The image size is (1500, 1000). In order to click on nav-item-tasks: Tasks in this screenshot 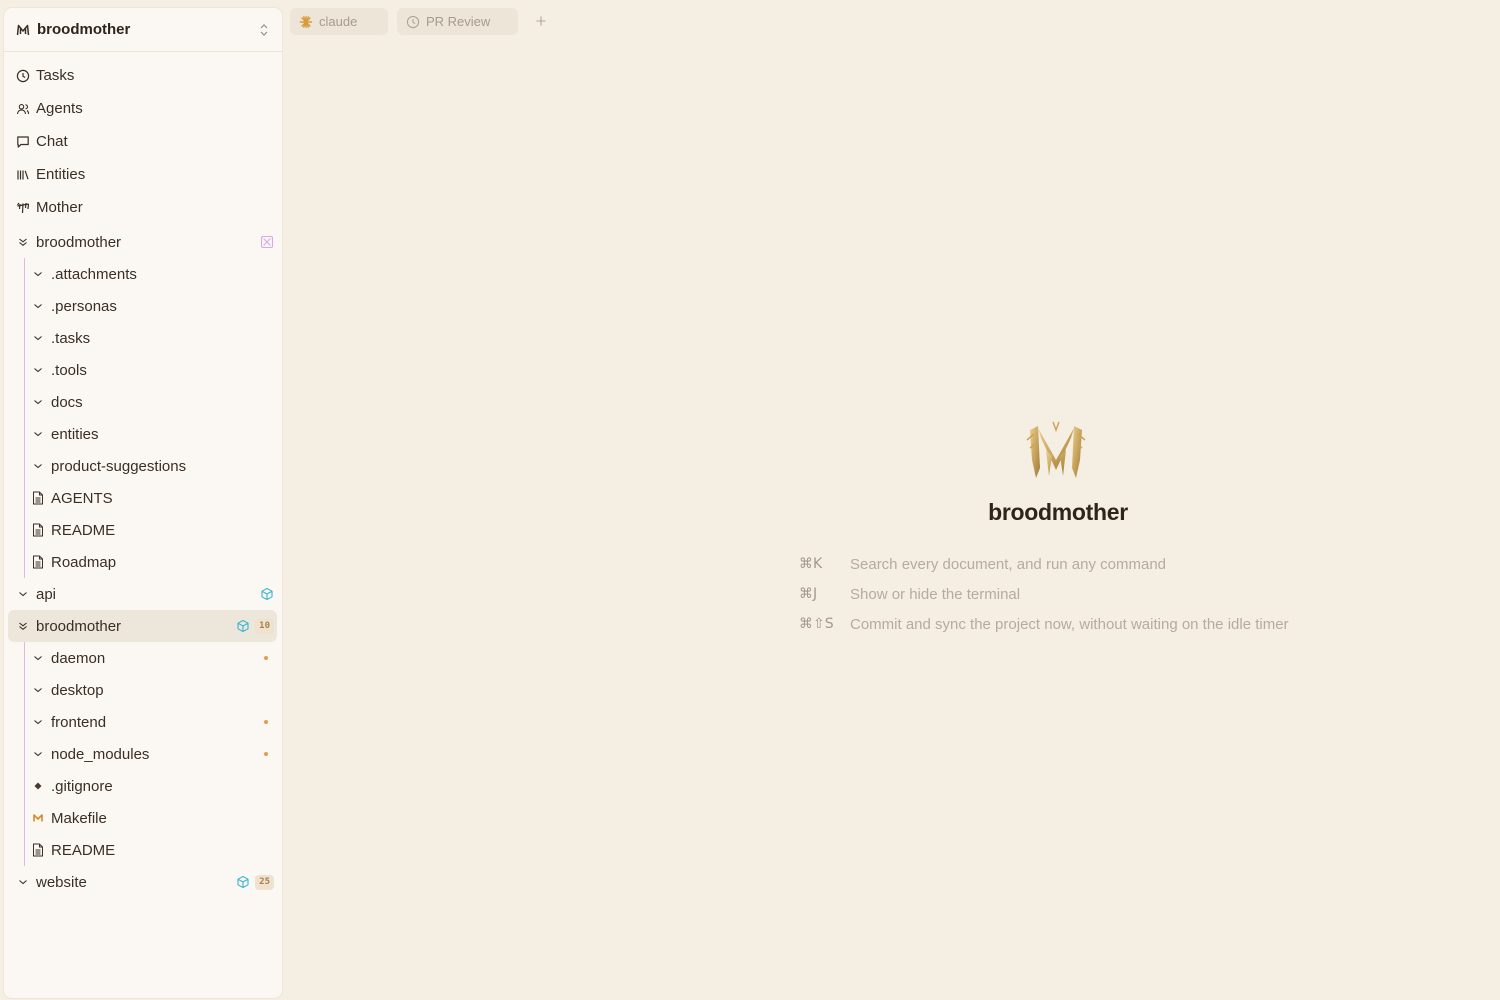, I will do `click(143, 75)`.